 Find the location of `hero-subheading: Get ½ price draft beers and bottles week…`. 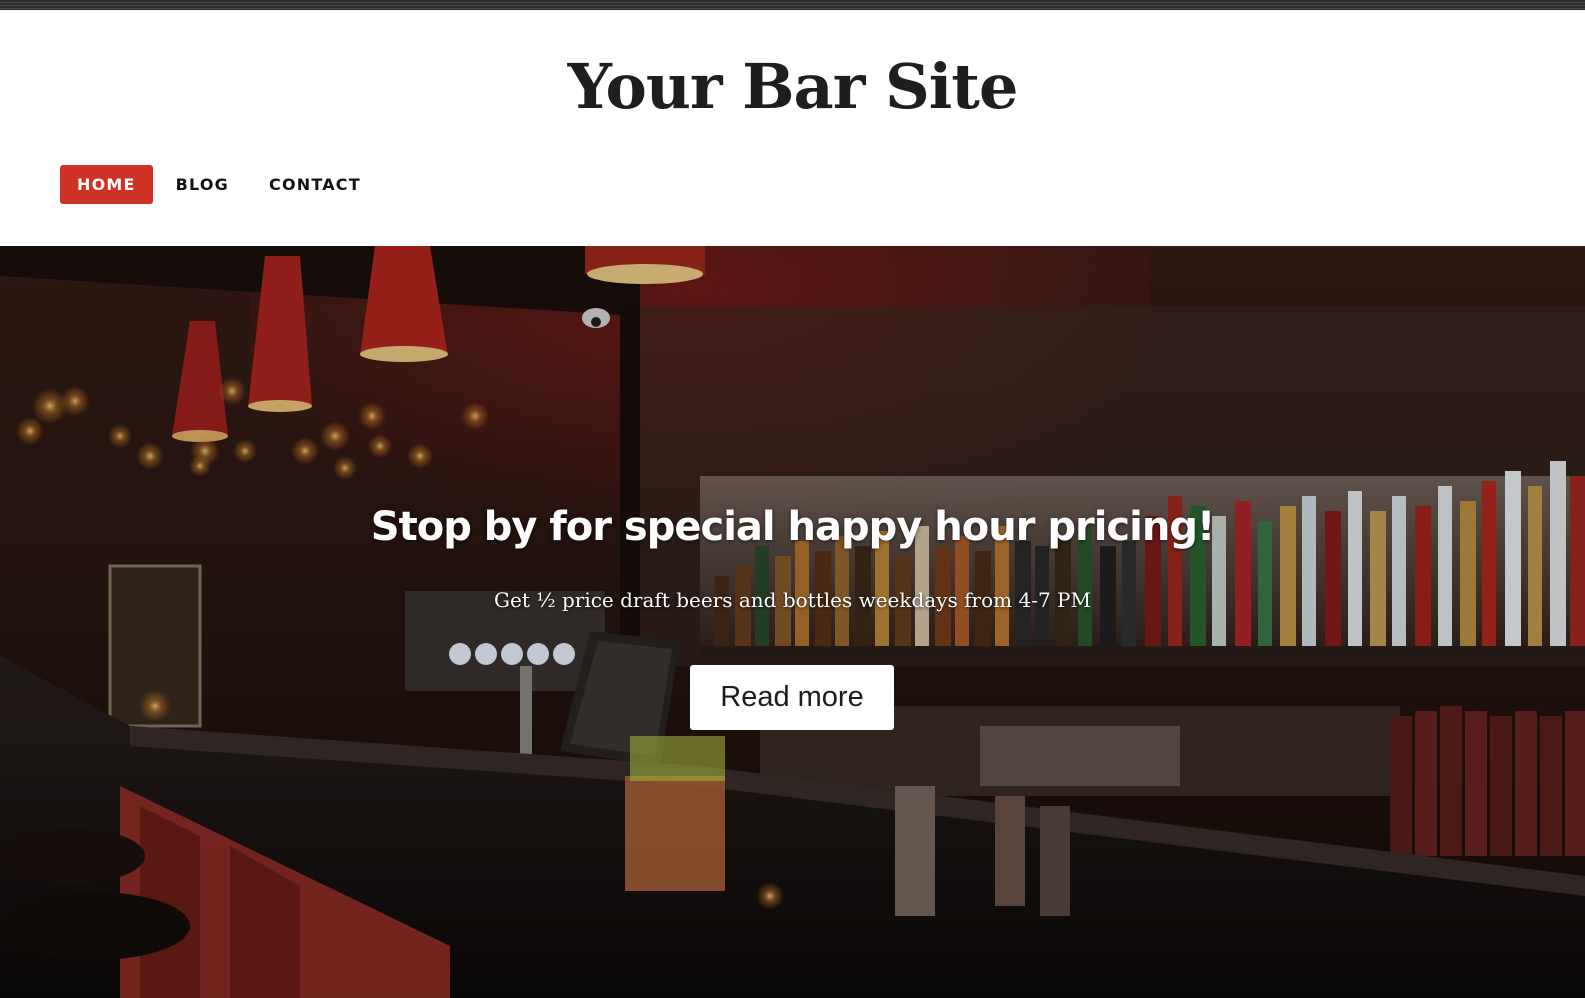

hero-subheading: Get ½ price draft beers and bottles week… is located at coordinates (792, 600).